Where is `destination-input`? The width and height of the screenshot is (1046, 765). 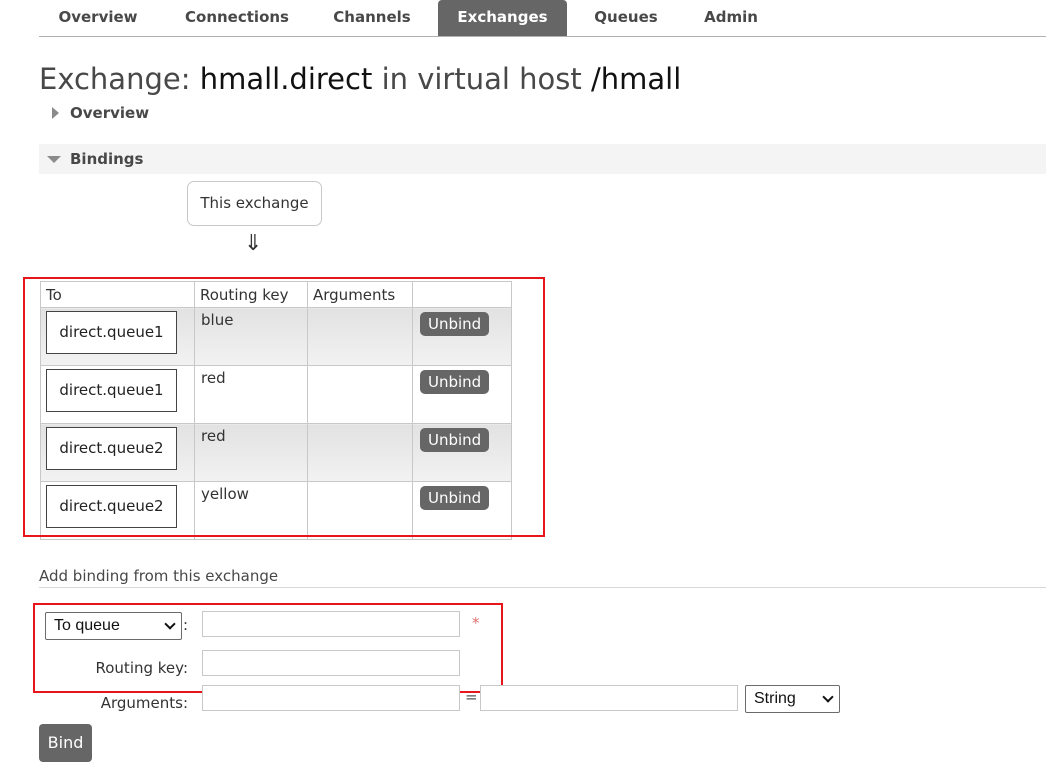
destination-input is located at coordinates (331, 624).